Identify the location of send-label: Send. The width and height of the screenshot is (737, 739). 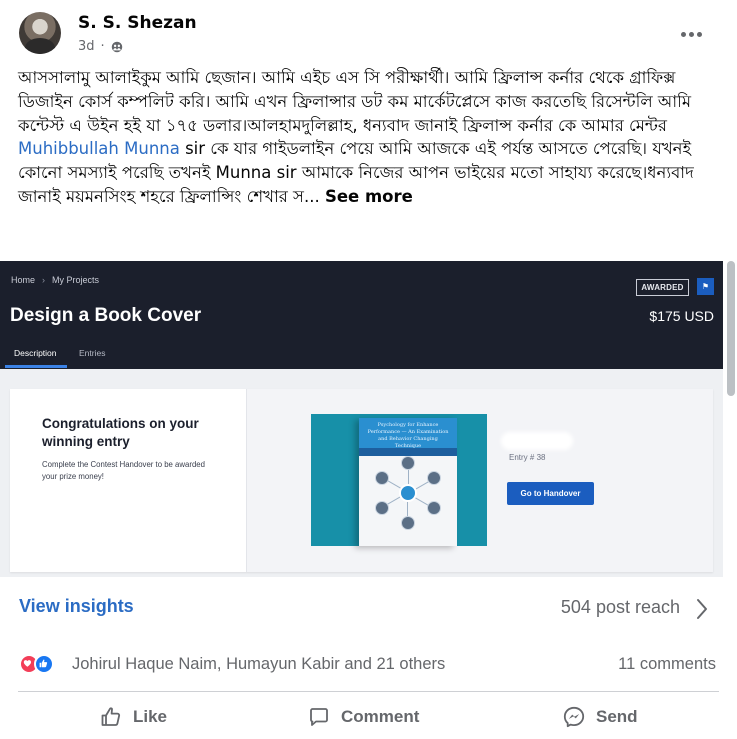
(617, 716).